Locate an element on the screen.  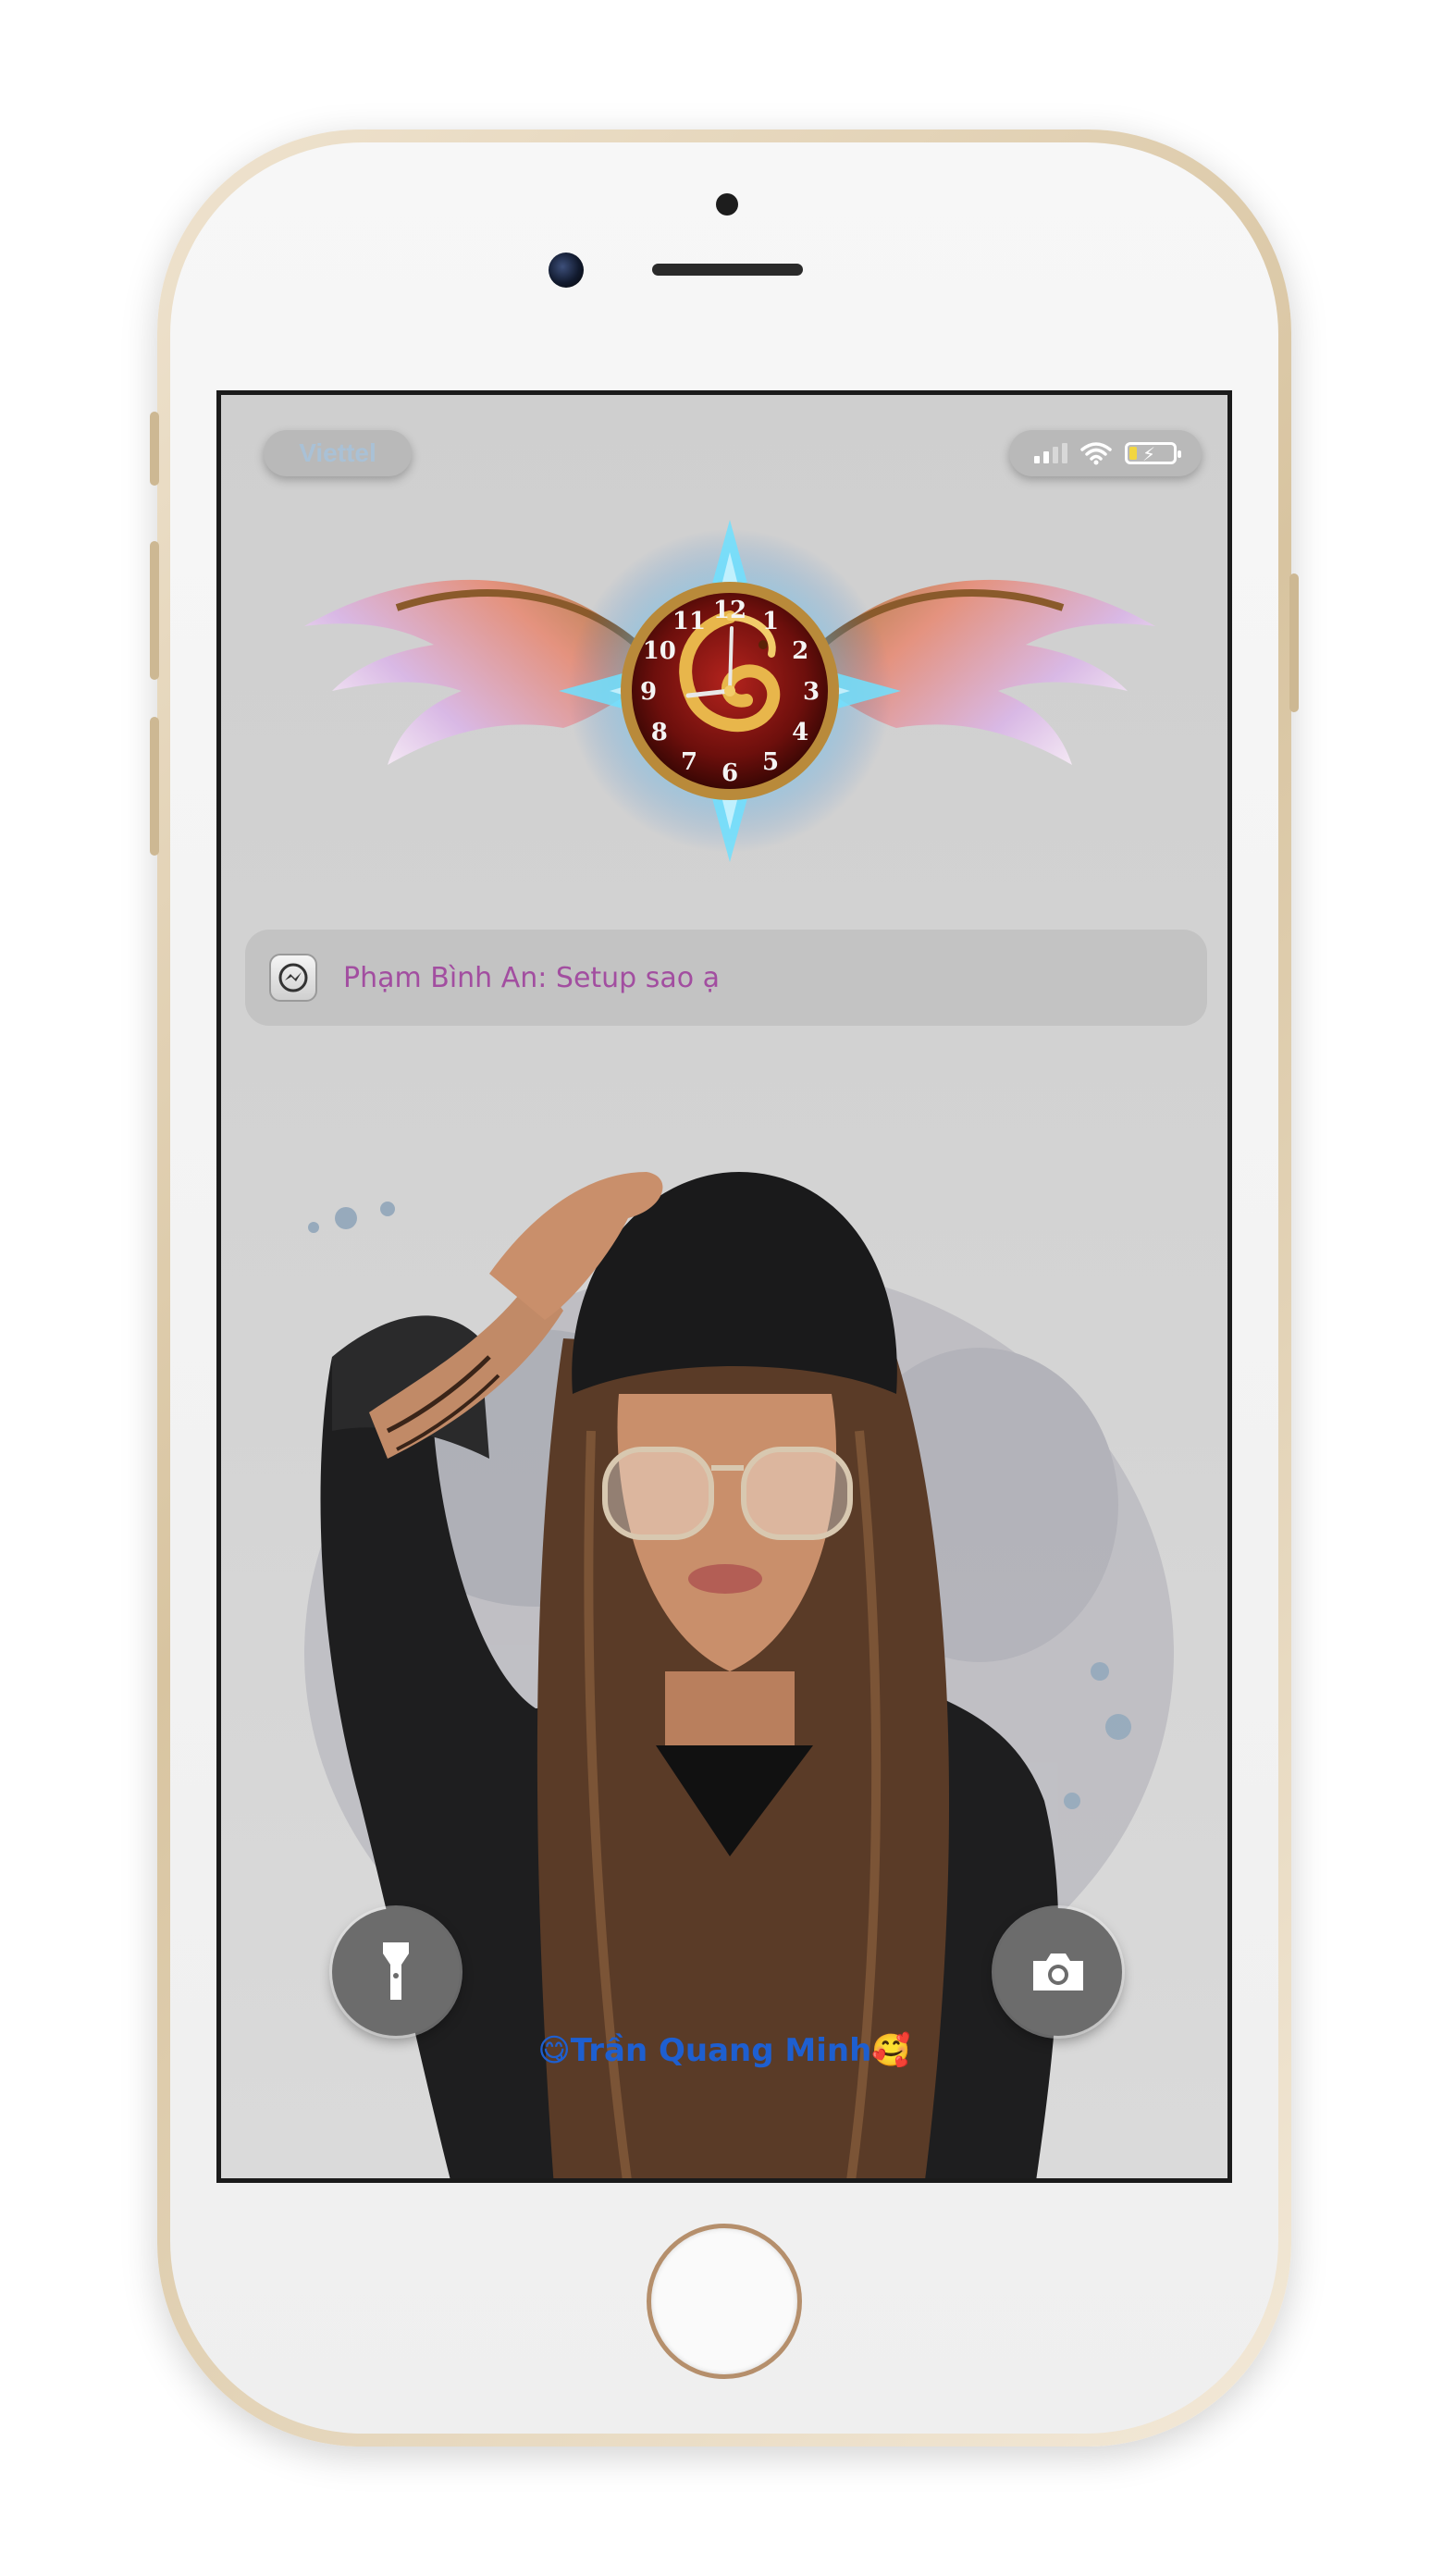
front-camera is located at coordinates (567, 270).